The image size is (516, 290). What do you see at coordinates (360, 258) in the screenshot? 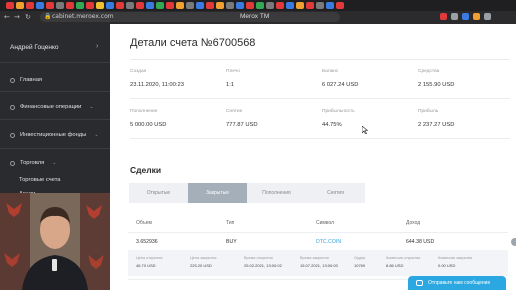
I see `detail-label: Ордер` at bounding box center [360, 258].